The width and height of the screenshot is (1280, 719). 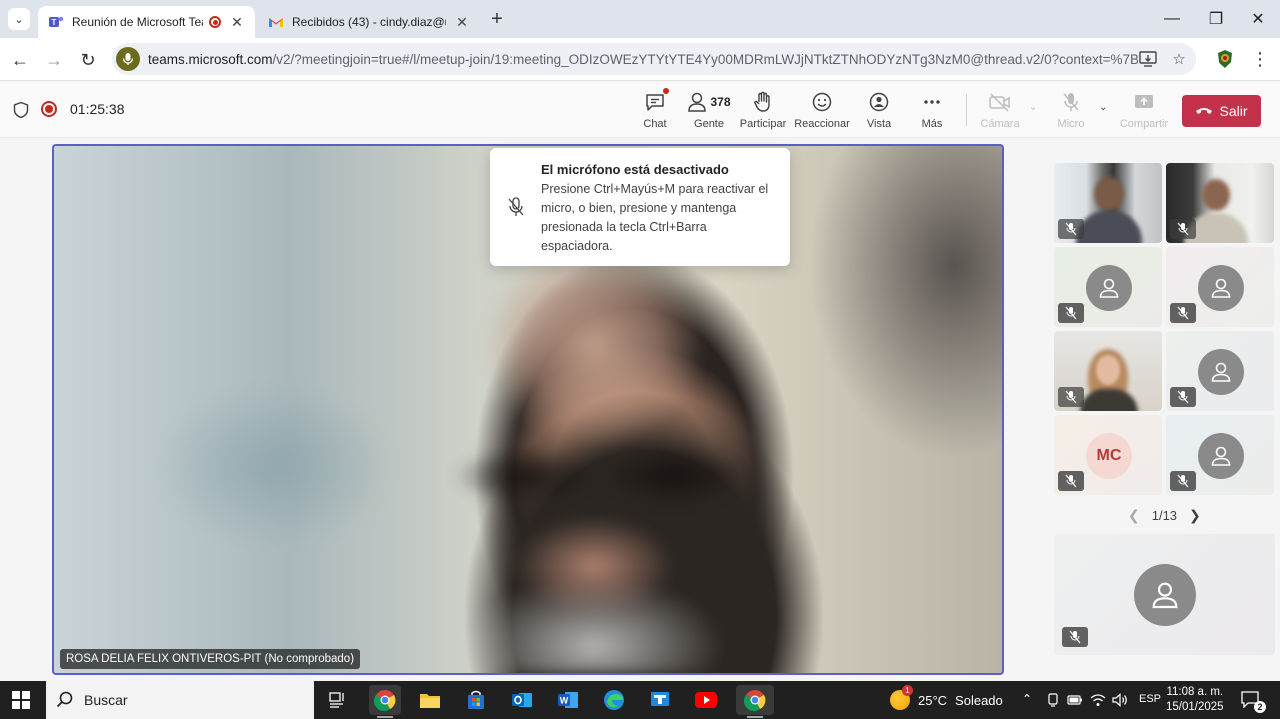 What do you see at coordinates (1148, 59) in the screenshot?
I see `install-app-icon` at bounding box center [1148, 59].